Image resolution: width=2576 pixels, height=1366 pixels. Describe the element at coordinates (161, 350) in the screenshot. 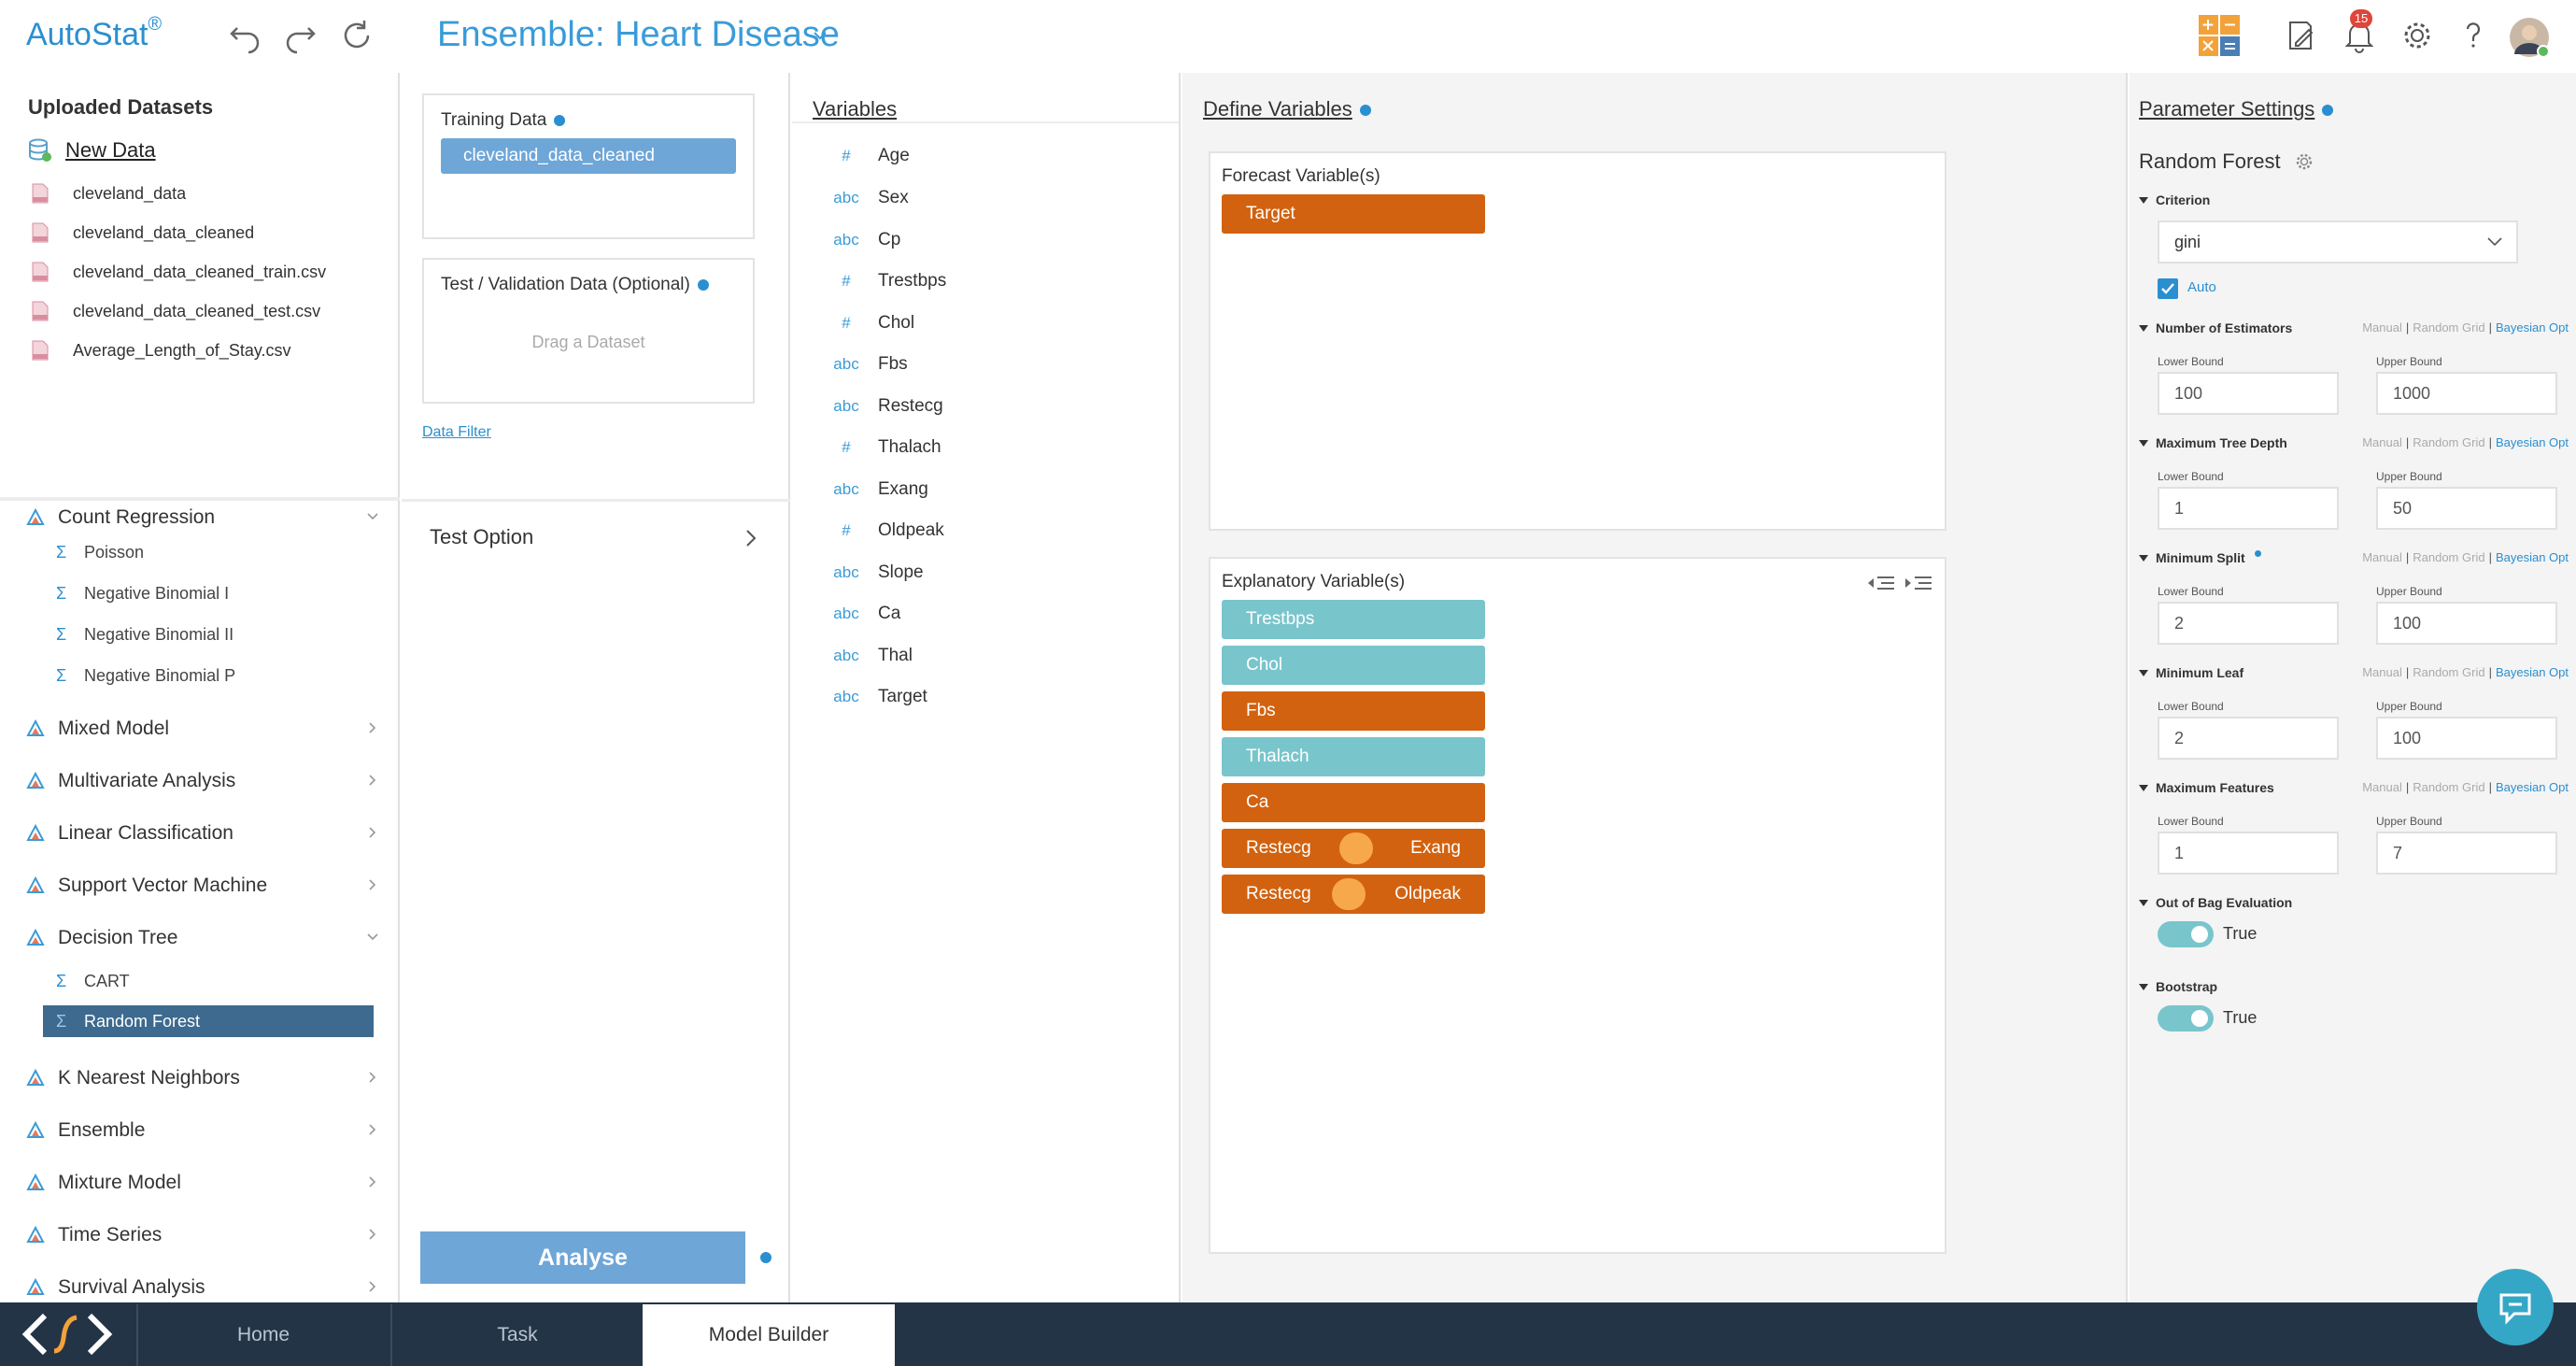

I see `dataset-item: Average_Length_of_Stay.csv` at that location.